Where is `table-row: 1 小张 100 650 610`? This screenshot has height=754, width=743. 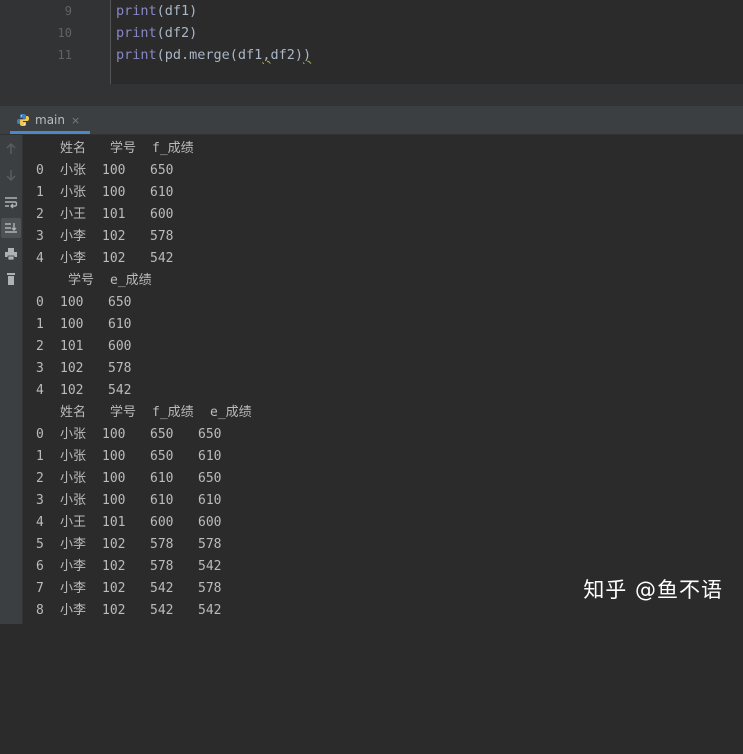 table-row: 1 小张 100 650 610 is located at coordinates (122, 457).